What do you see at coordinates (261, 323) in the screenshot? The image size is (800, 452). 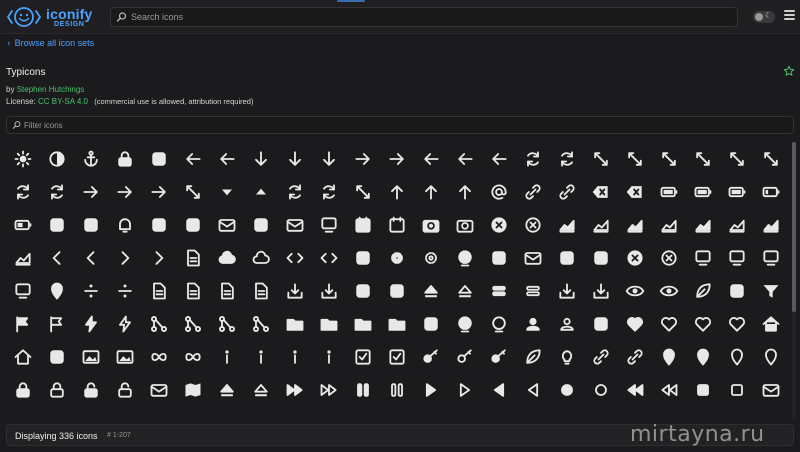 I see `icon-cell-flow-switch` at bounding box center [261, 323].